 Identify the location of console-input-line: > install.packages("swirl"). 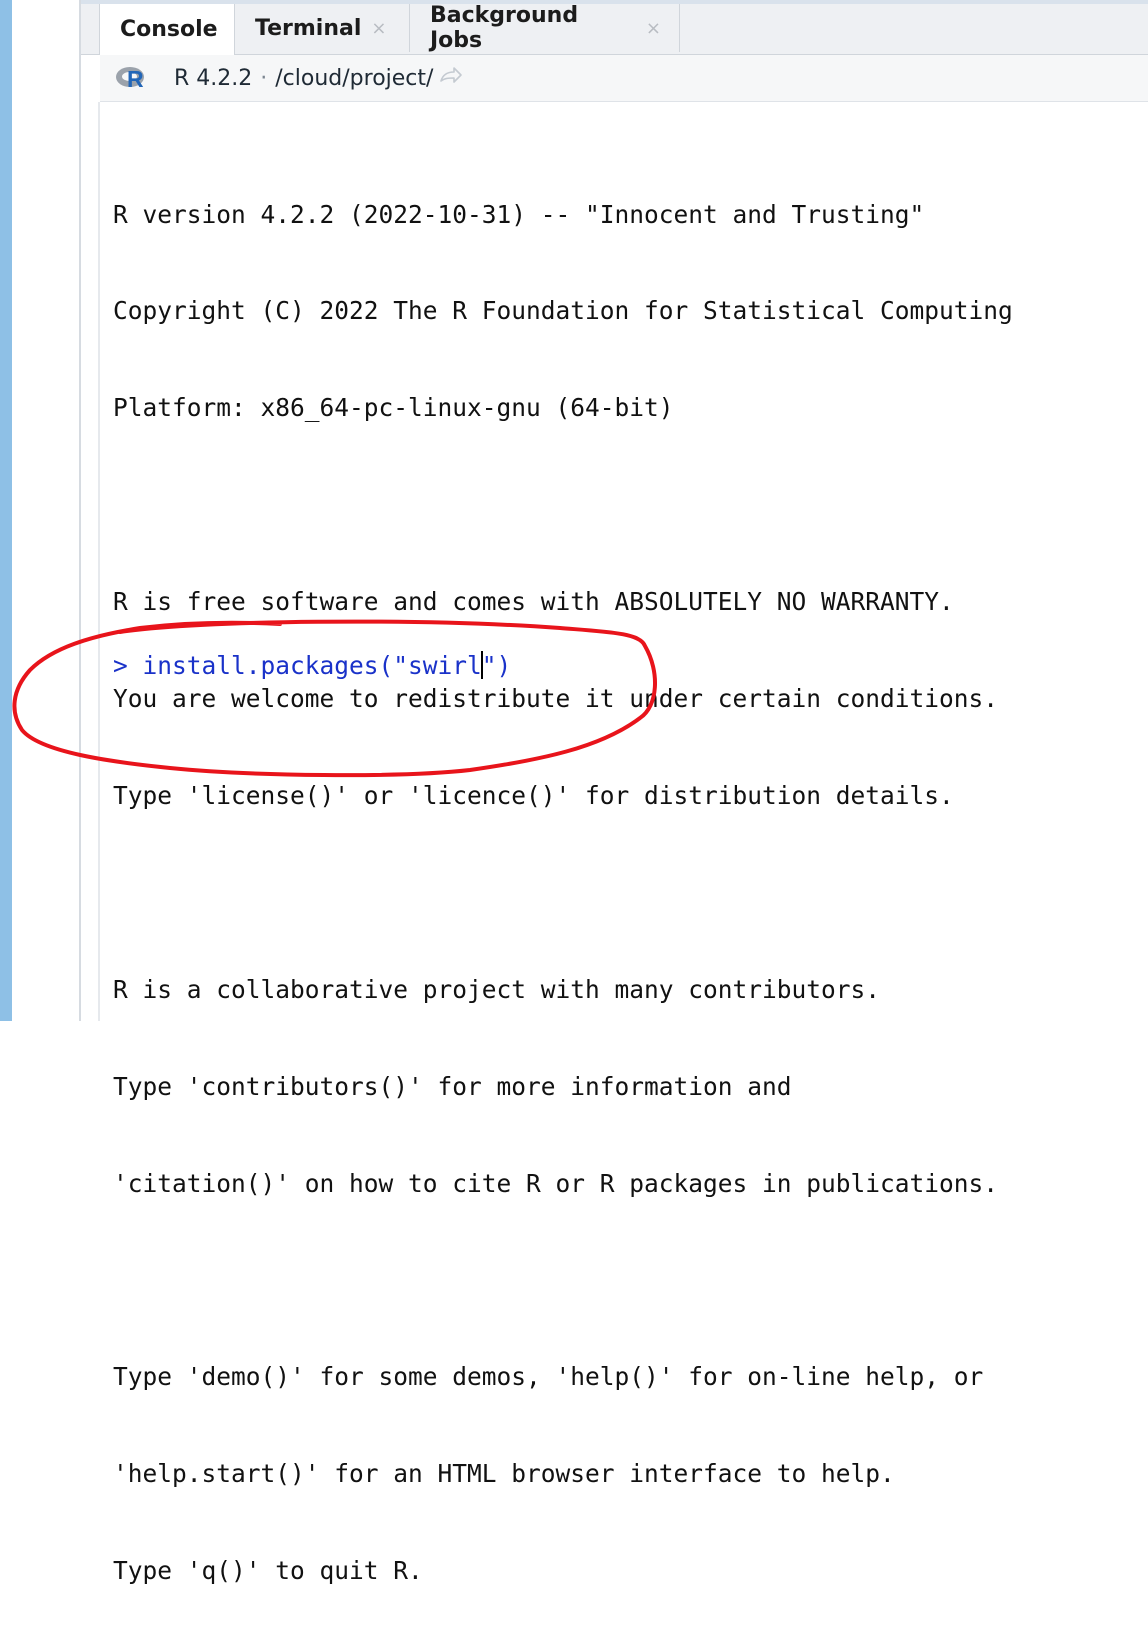
(312, 666).